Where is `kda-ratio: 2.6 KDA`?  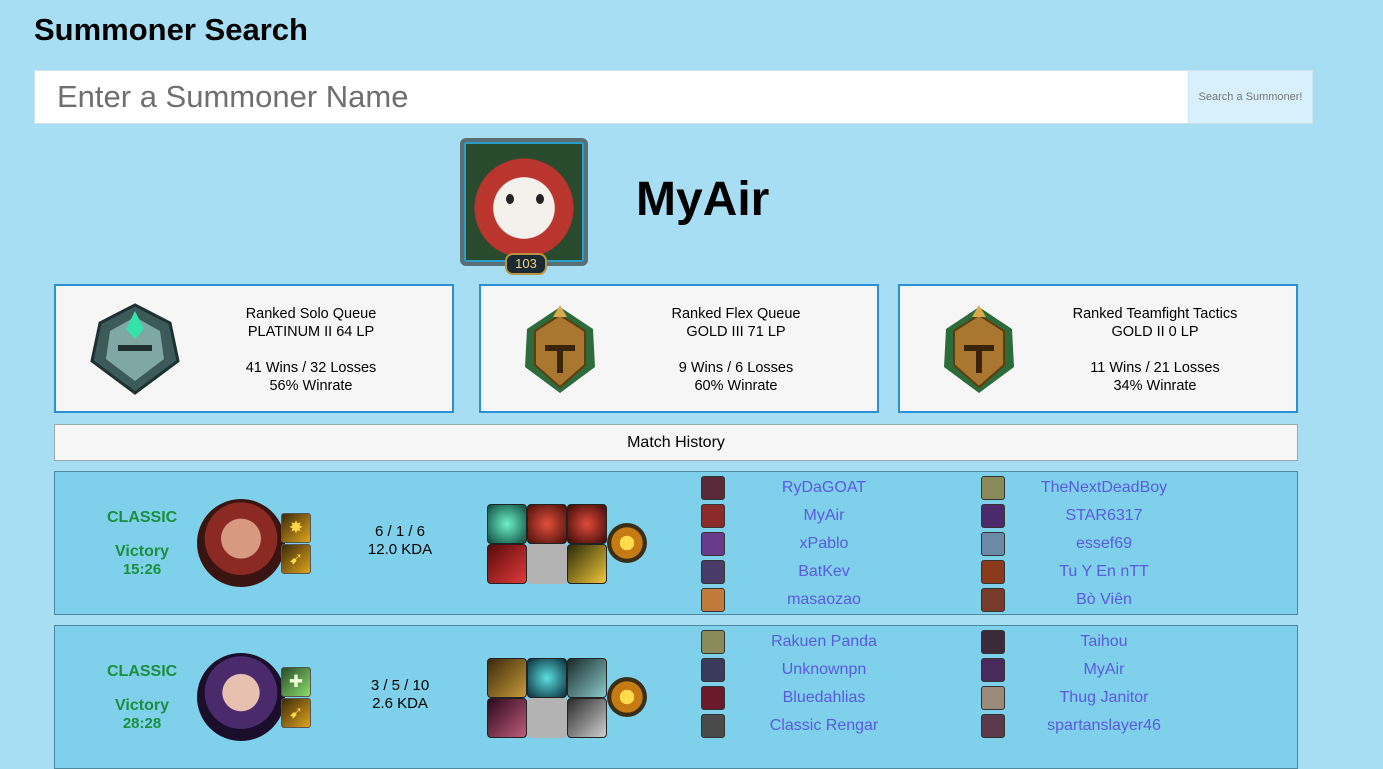
kda-ratio: 2.6 KDA is located at coordinates (400, 703).